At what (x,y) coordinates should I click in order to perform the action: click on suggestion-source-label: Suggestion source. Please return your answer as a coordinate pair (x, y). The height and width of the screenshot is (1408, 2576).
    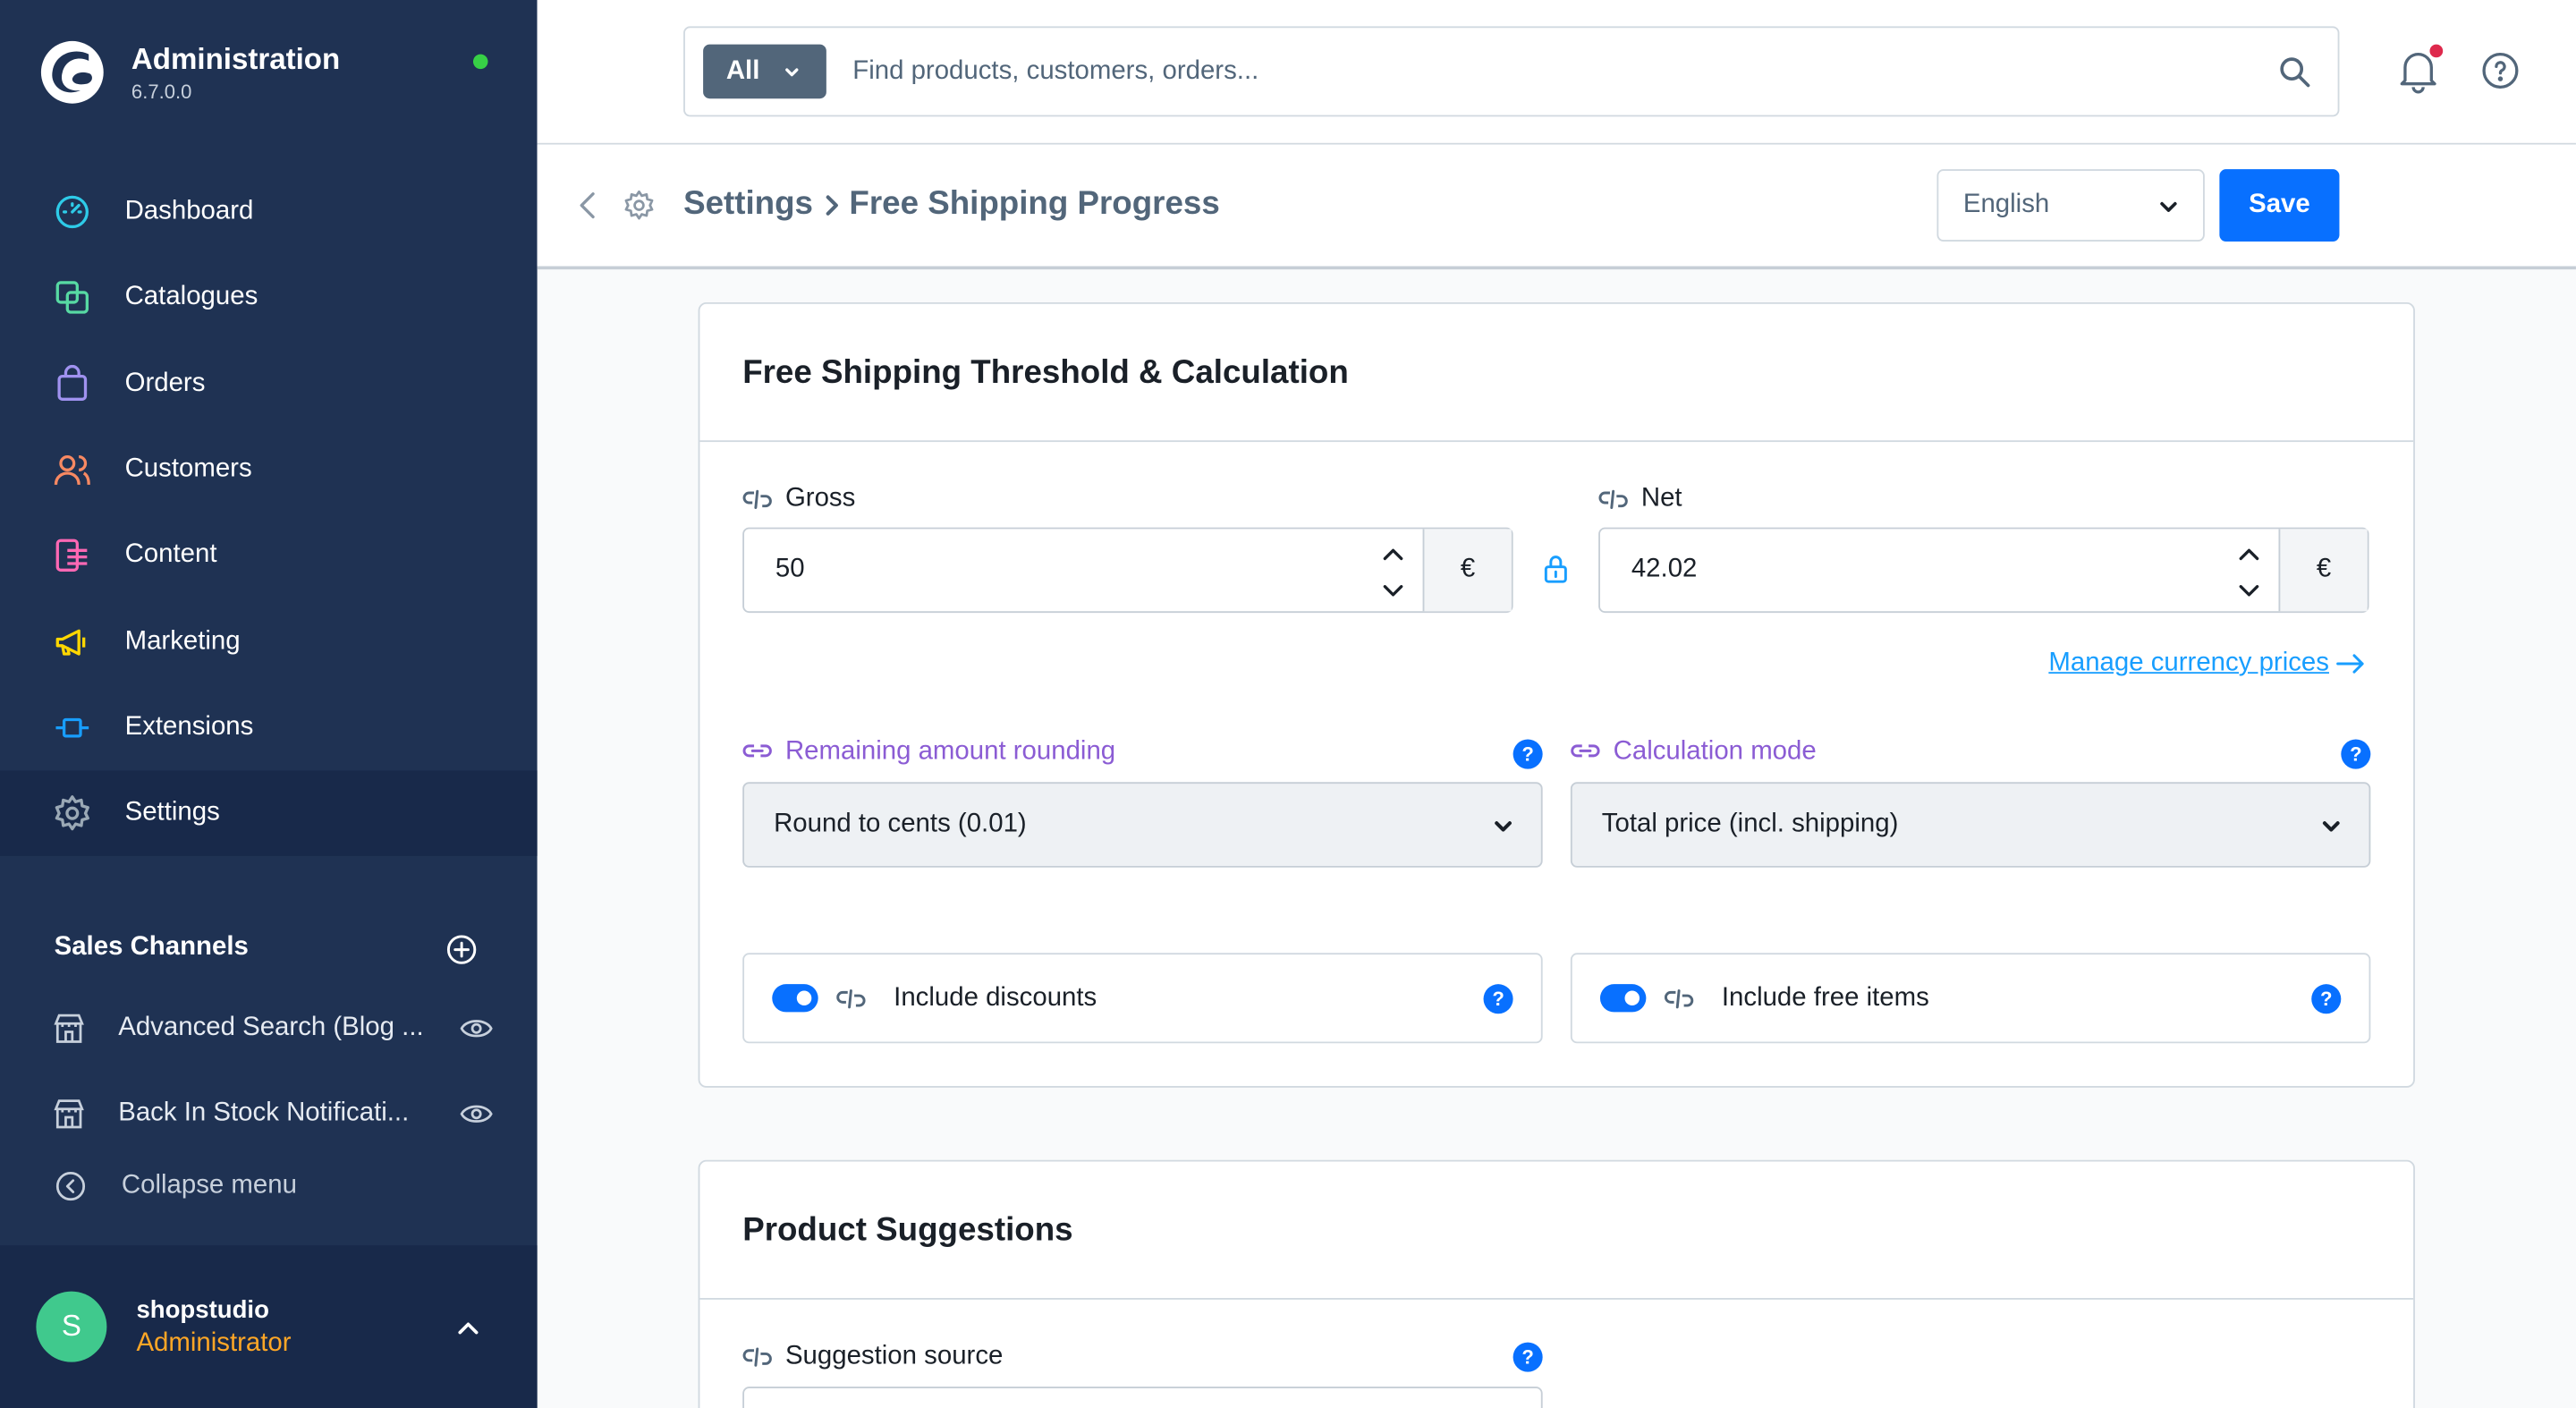
    Looking at the image, I should click on (872, 1357).